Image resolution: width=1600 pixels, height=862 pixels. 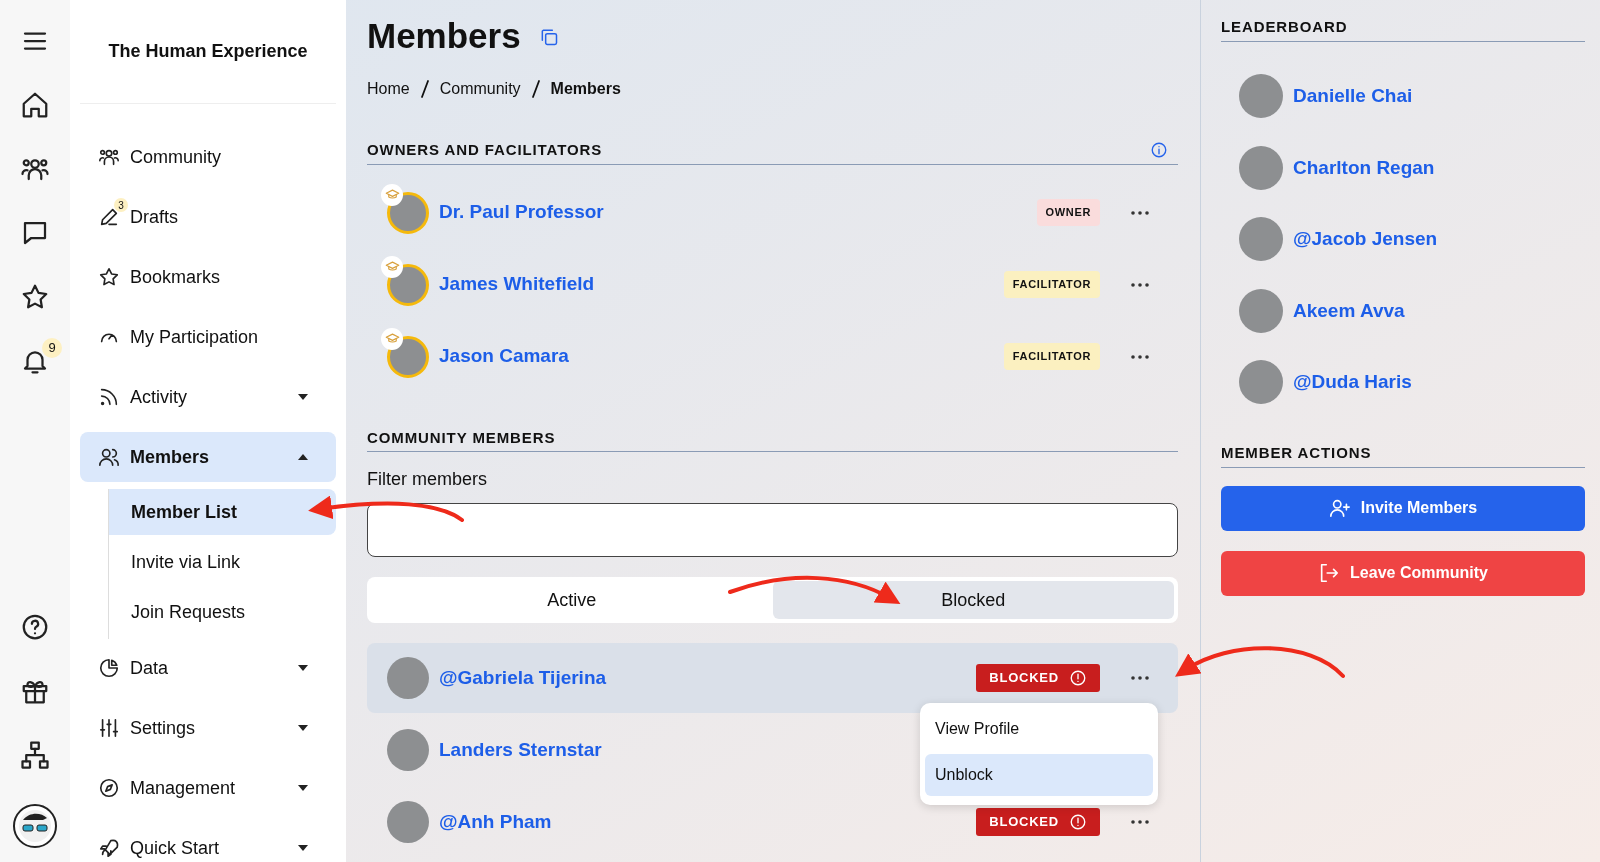 I want to click on add-user-icon, so click(x=1339, y=508).